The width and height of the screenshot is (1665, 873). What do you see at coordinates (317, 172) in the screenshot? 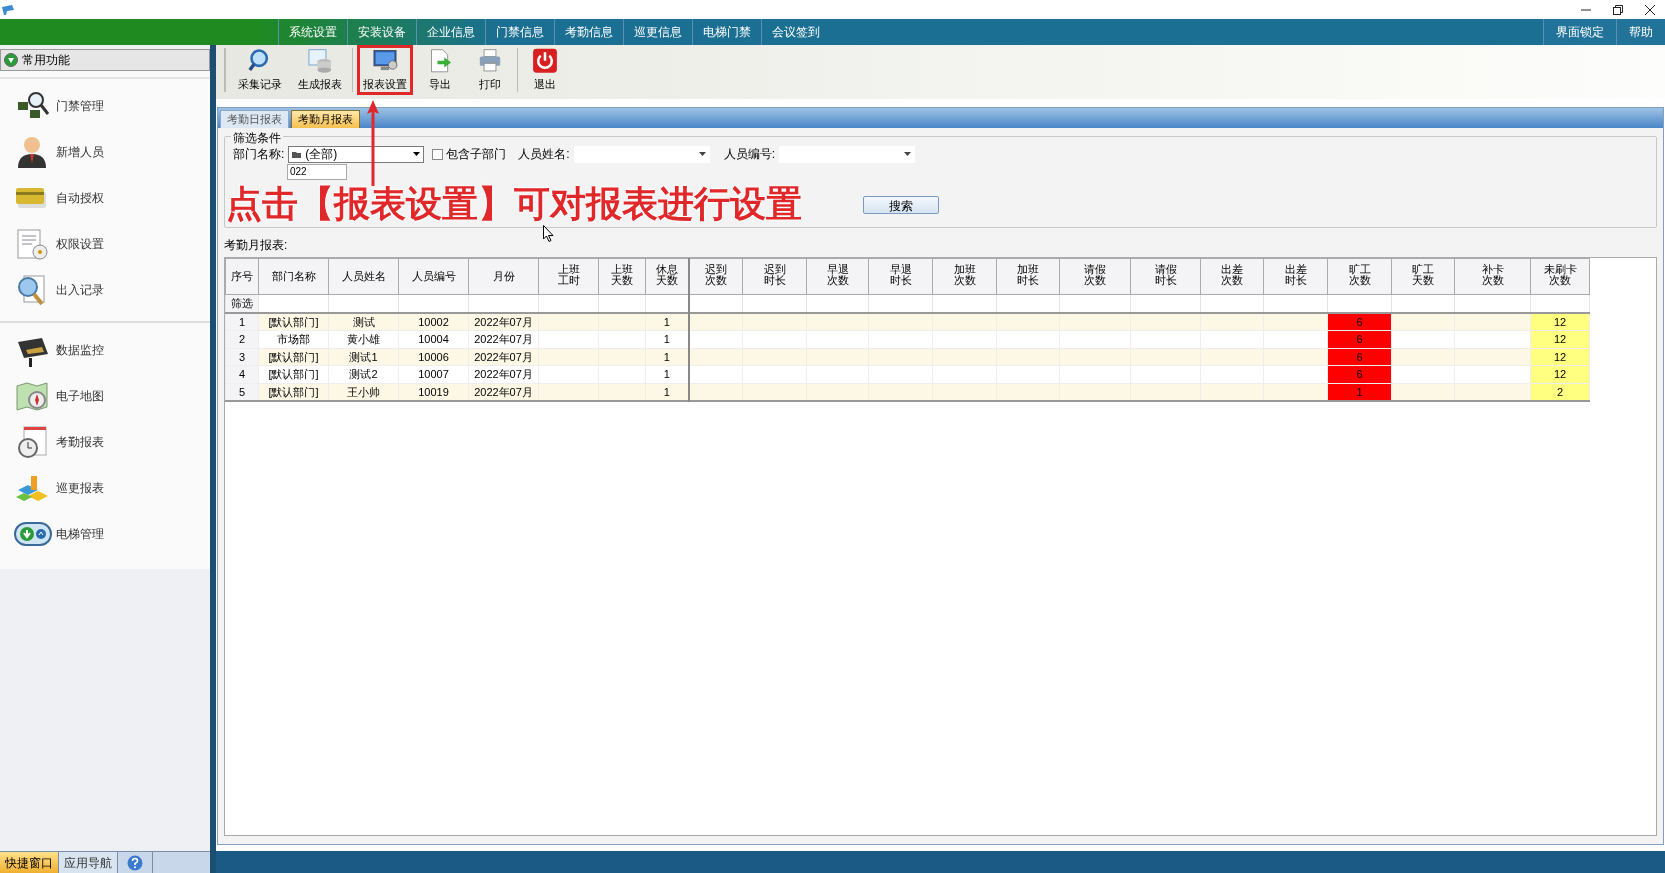
I see `date-field: 022` at bounding box center [317, 172].